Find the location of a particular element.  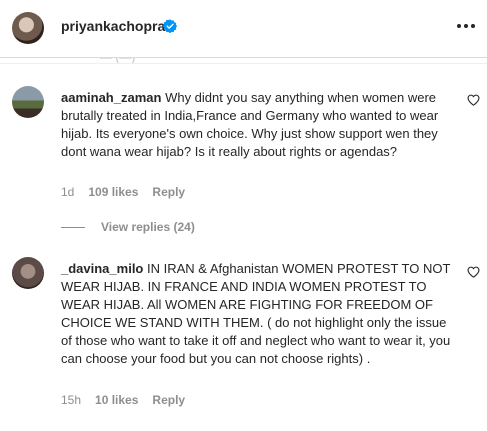

comment-username: aaminah_zaman is located at coordinates (111, 97).